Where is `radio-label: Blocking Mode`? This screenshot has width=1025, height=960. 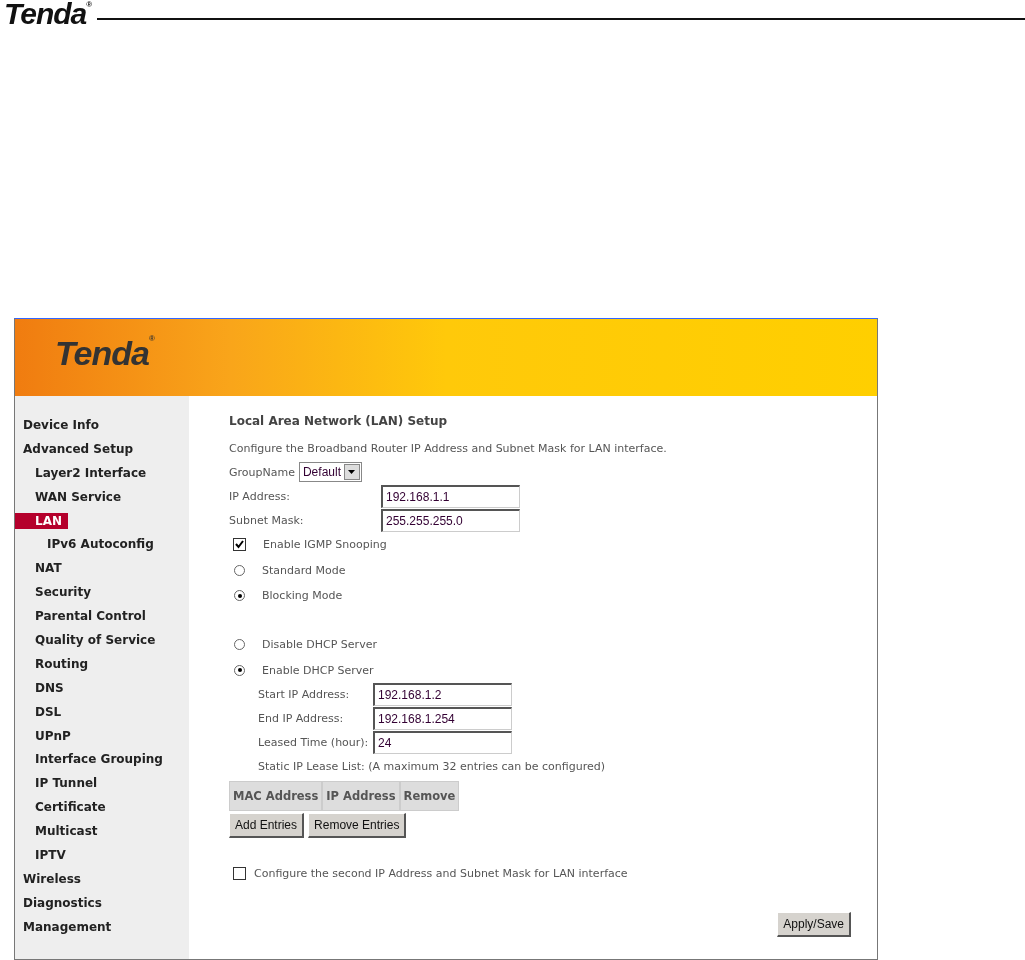 radio-label: Blocking Mode is located at coordinates (302, 596).